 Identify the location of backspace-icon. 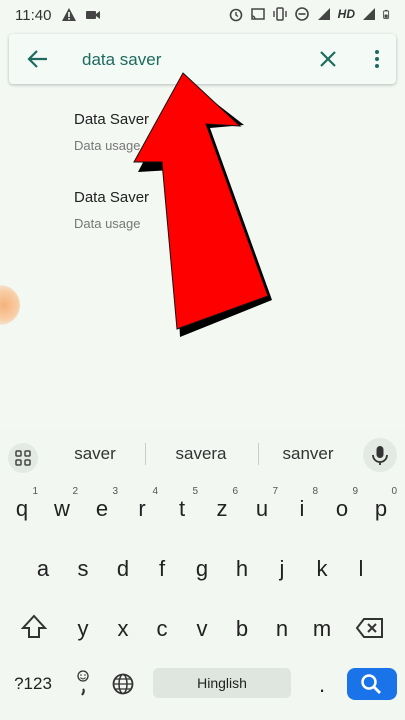
(370, 628).